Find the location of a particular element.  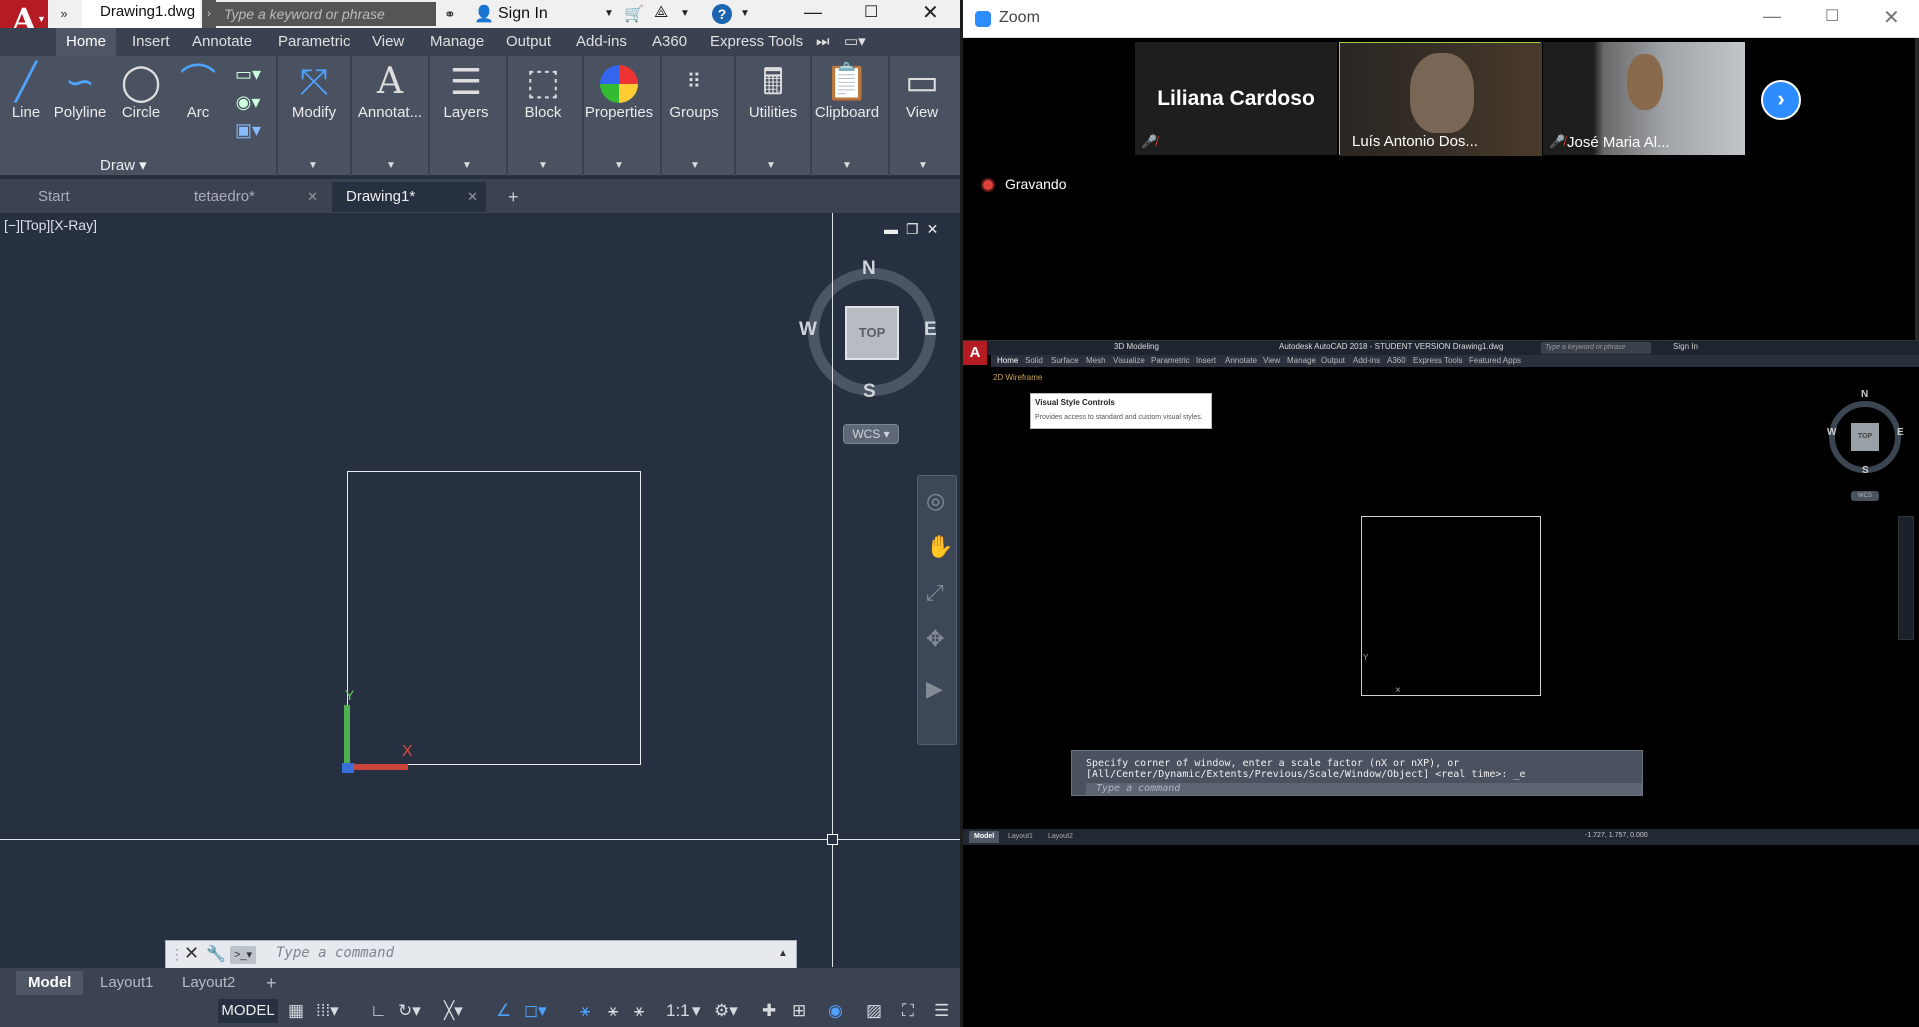

annotation-scale-value: 1:1 is located at coordinates (678, 1011).